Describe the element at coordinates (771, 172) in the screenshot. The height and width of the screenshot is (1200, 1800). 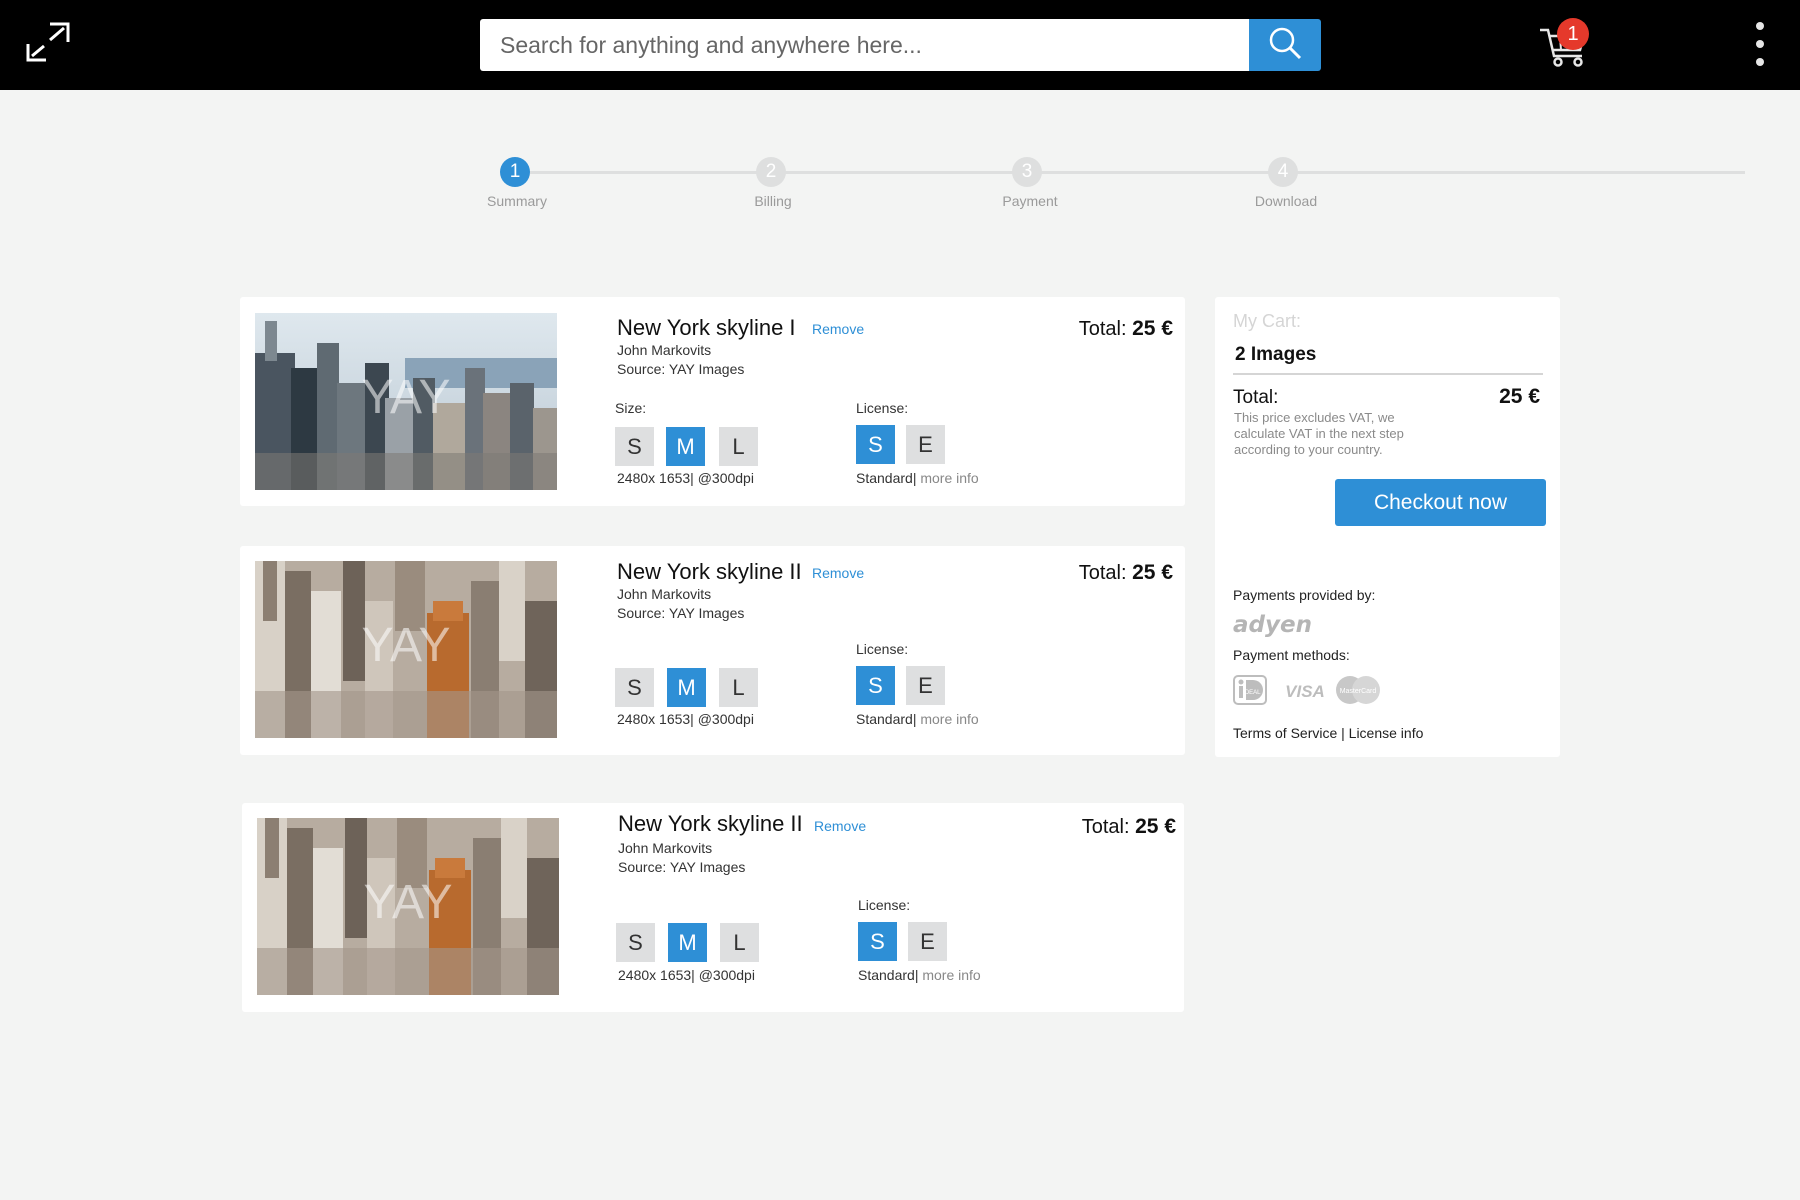
I see `step-2-billing: 2` at that location.